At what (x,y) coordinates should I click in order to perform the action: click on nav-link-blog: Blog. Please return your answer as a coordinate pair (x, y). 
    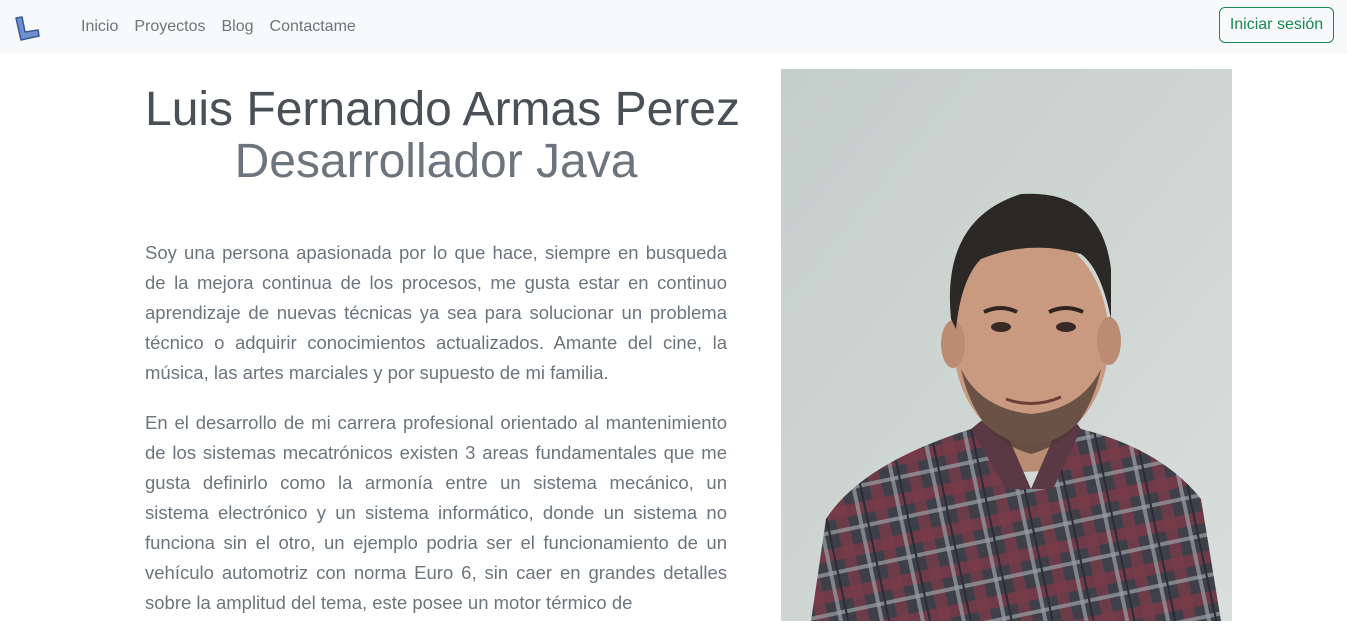
    Looking at the image, I should click on (238, 27).